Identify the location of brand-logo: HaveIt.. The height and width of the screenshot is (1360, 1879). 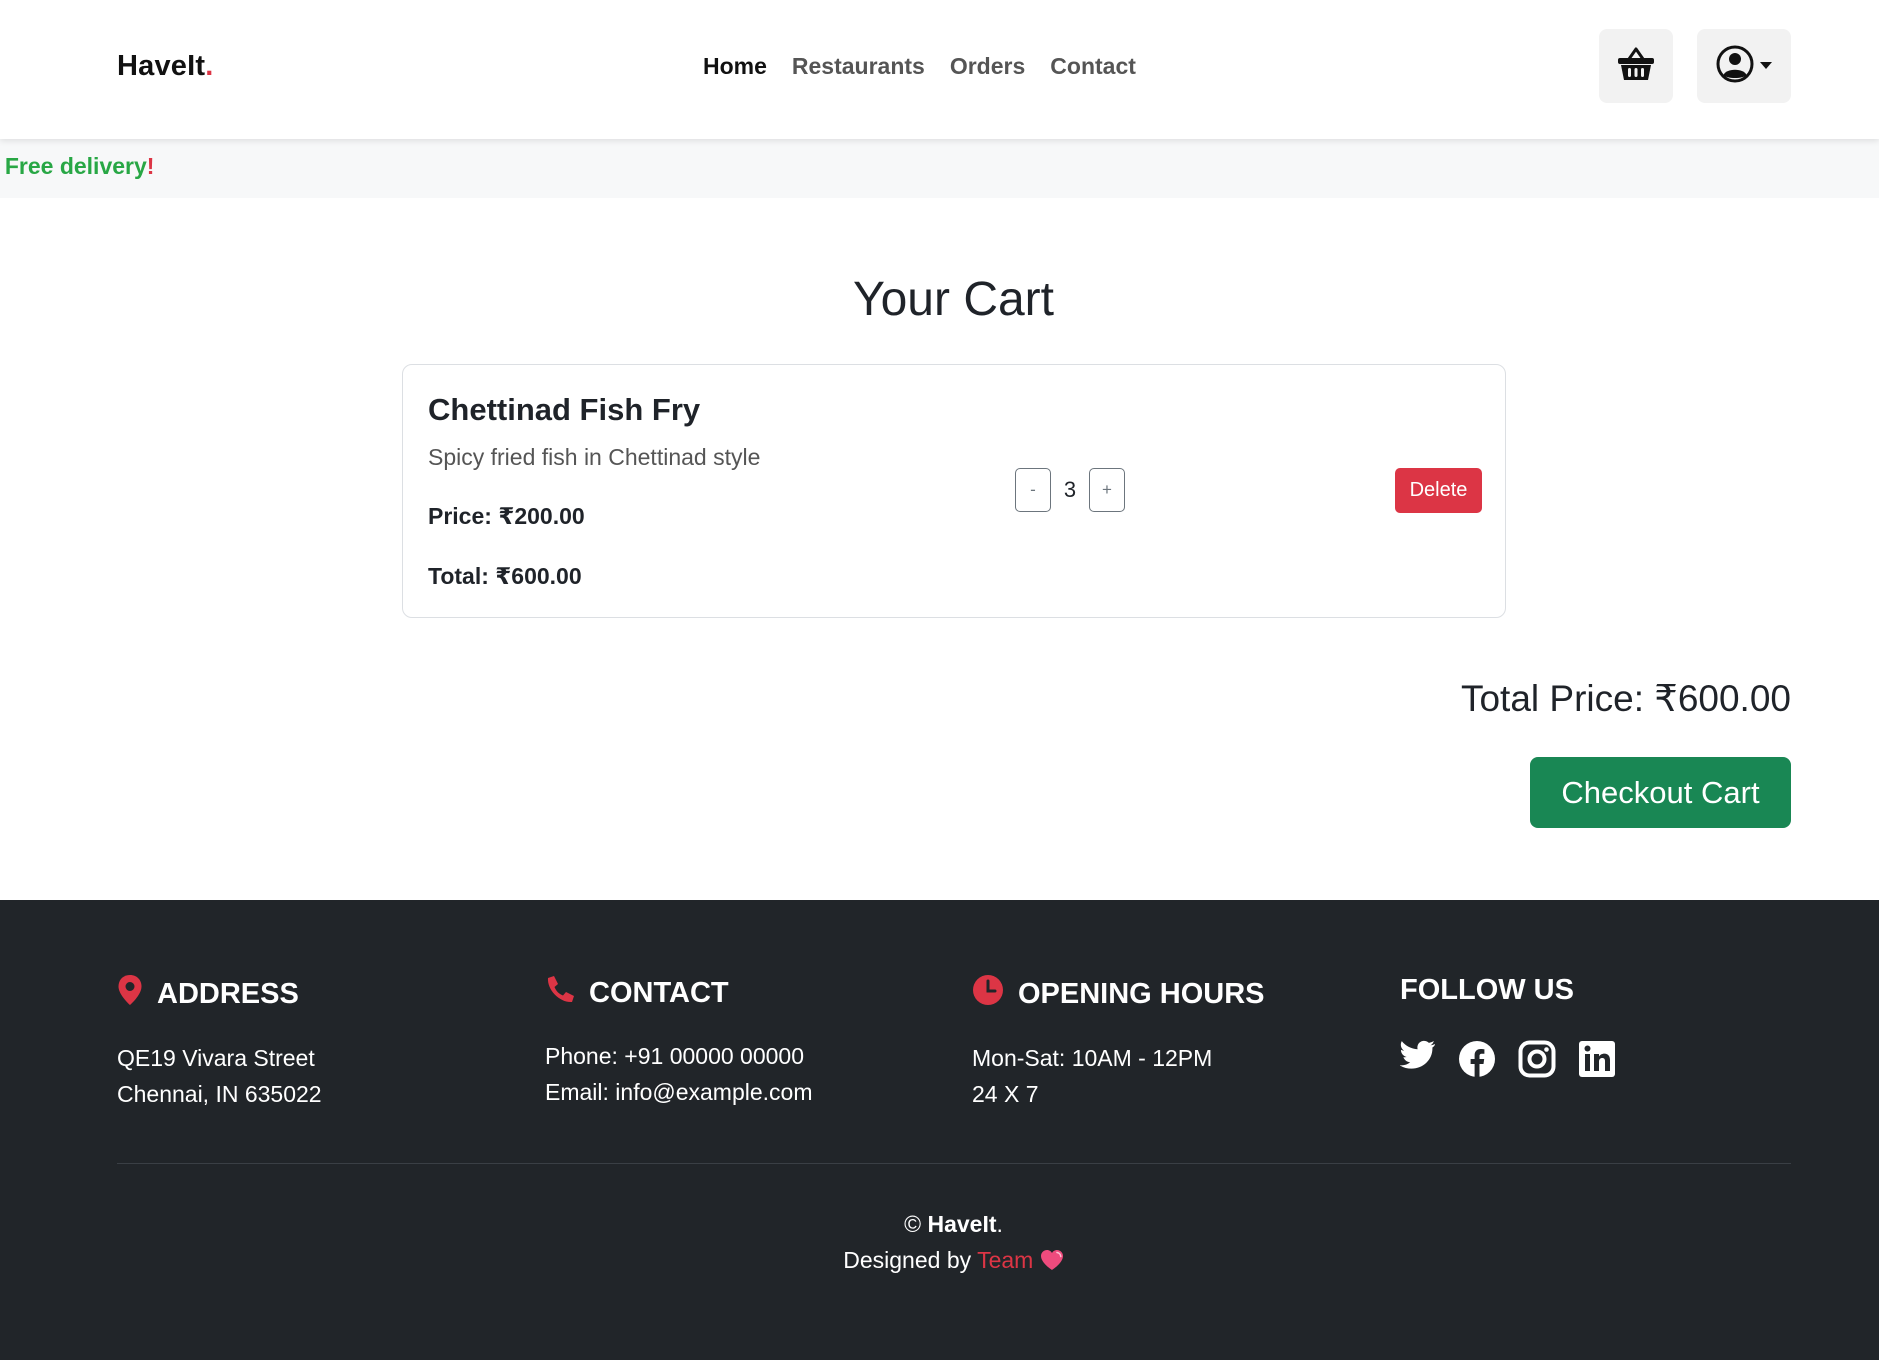
(165, 66).